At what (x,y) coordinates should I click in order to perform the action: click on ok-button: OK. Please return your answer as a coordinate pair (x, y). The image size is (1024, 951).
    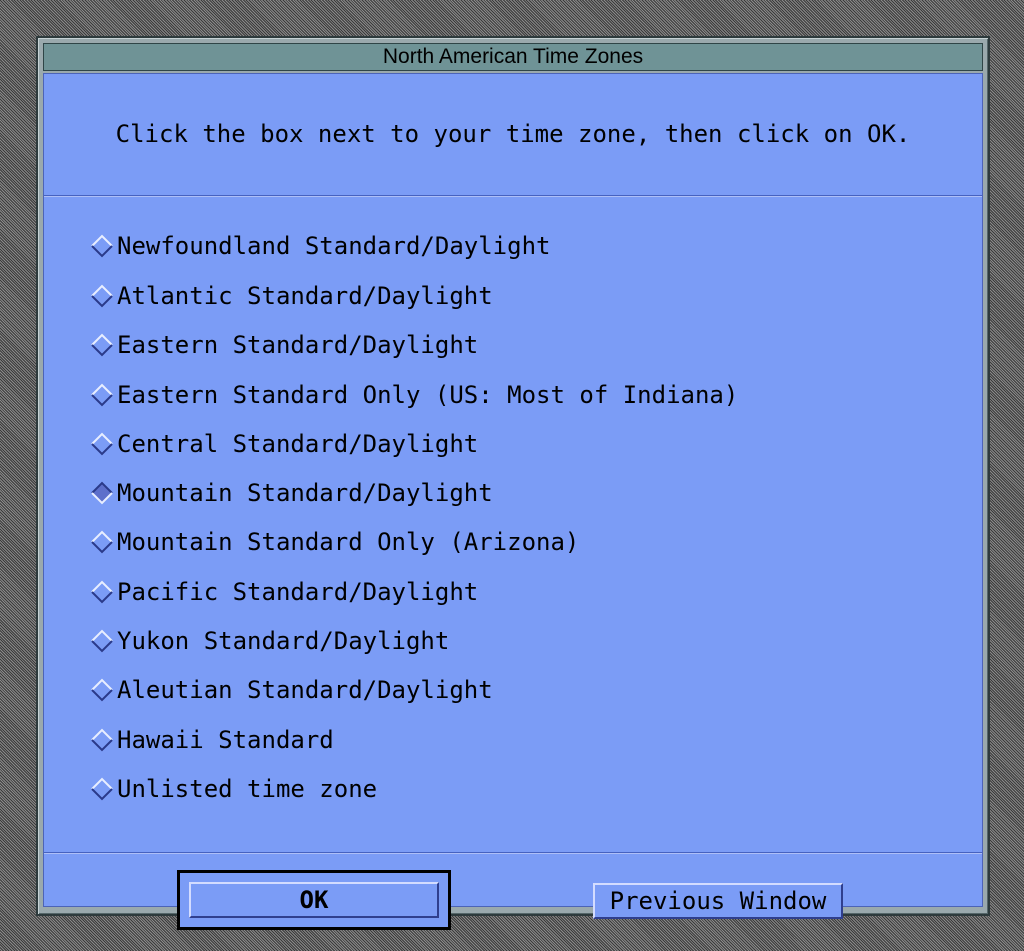
    Looking at the image, I should click on (314, 900).